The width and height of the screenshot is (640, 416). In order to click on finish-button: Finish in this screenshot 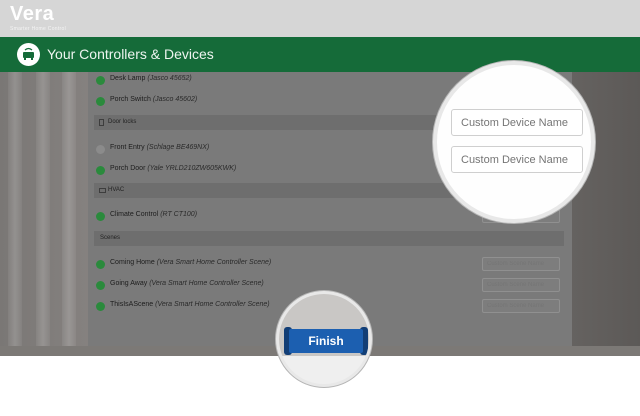, I will do `click(326, 341)`.